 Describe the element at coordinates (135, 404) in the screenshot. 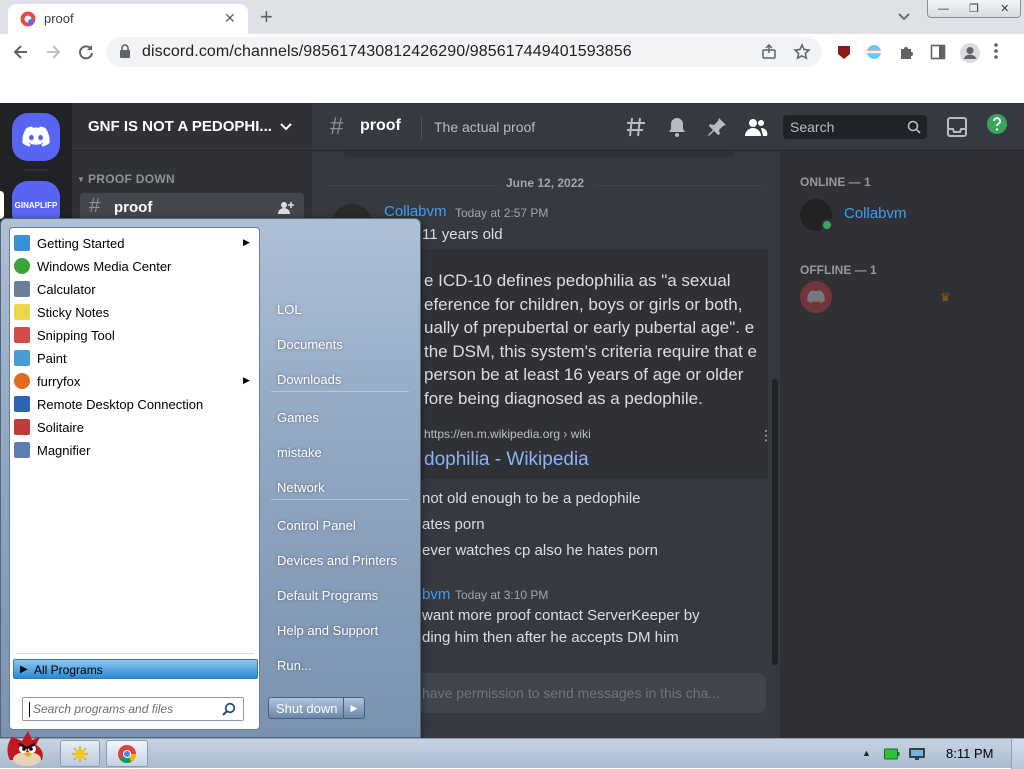

I see `program-item: Remote Desktop Connection` at that location.